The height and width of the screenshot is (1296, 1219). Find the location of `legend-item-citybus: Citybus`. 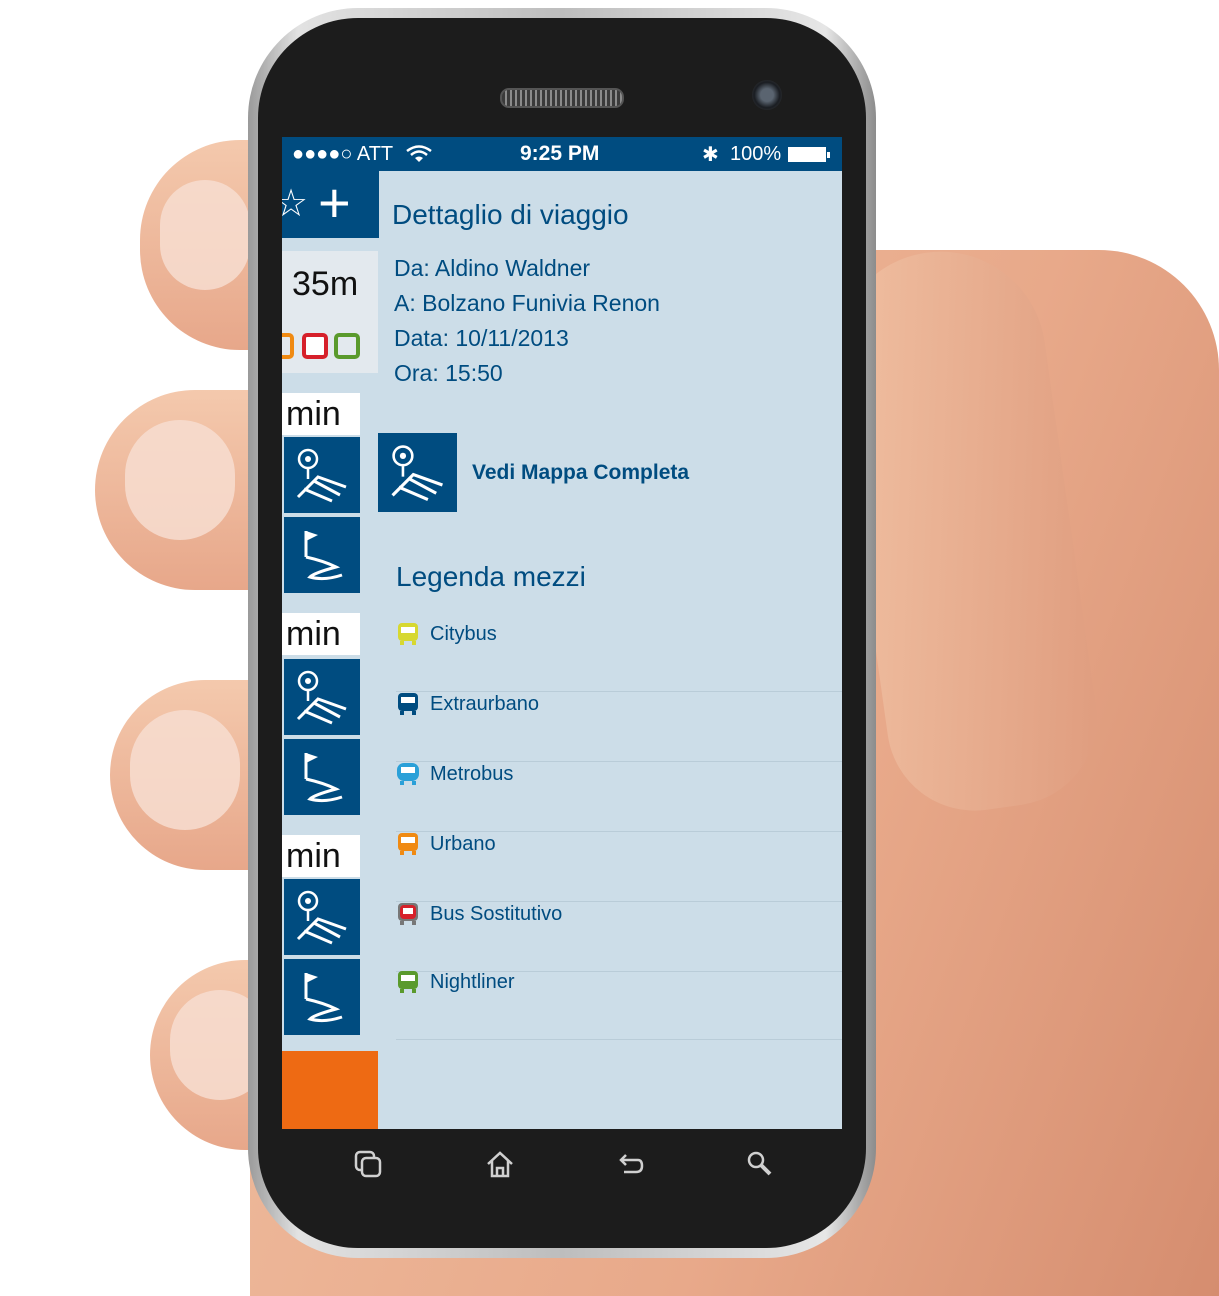

legend-item-citybus: Citybus is located at coordinates (619, 656).